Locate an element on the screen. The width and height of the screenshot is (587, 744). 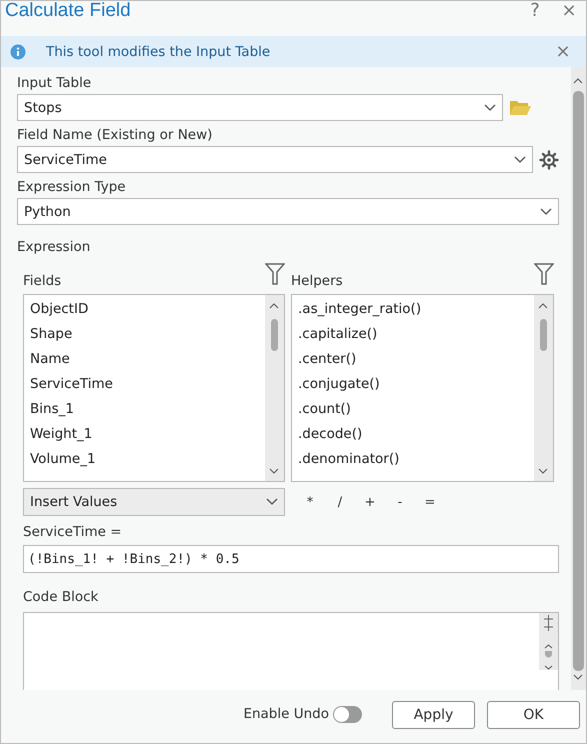
operator-button: - is located at coordinates (400, 502).